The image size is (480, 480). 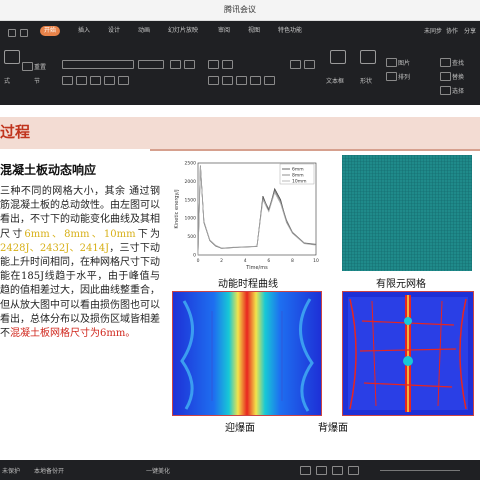 I want to click on redo-icon, so click(x=189, y=64).